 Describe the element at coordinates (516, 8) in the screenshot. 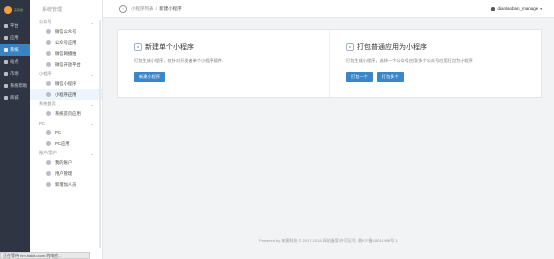

I see `user-menu: dianlaoban_manage ▾` at that location.